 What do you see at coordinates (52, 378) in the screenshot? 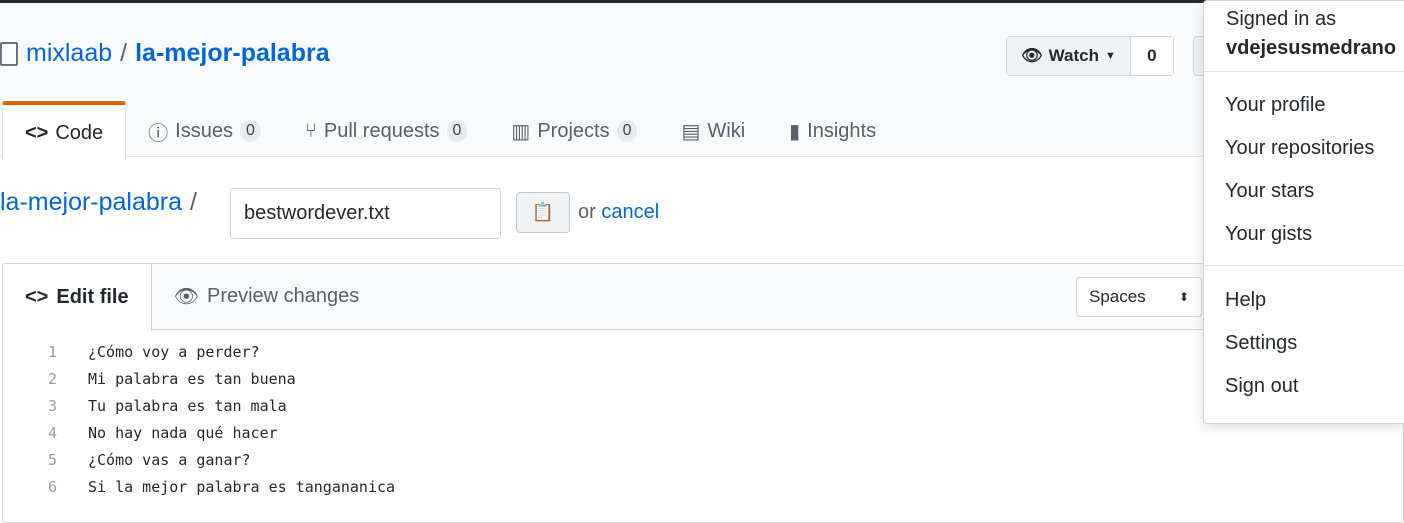
I see `line-number: 2` at bounding box center [52, 378].